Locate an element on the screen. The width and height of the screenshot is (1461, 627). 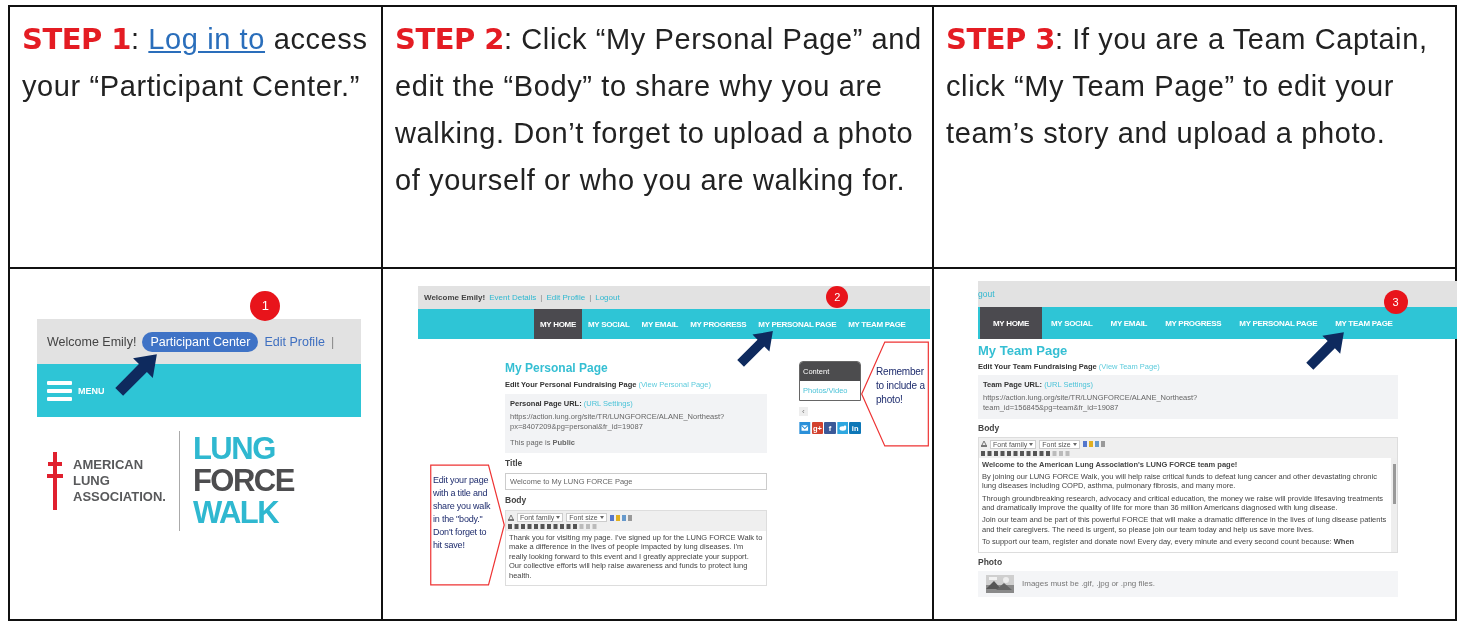
step-number-badge: 1 is located at coordinates (265, 305).